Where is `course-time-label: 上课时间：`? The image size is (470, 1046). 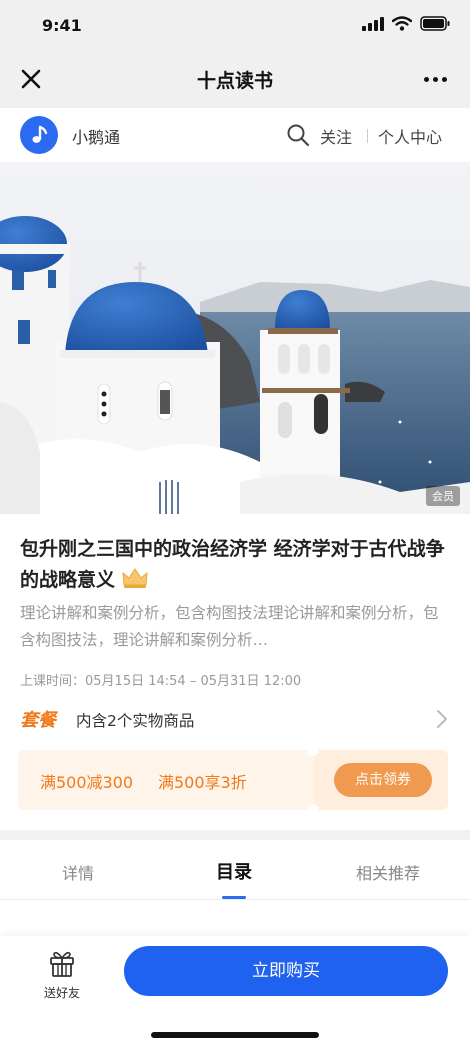
course-time-label: 上课时间： is located at coordinates (53, 681).